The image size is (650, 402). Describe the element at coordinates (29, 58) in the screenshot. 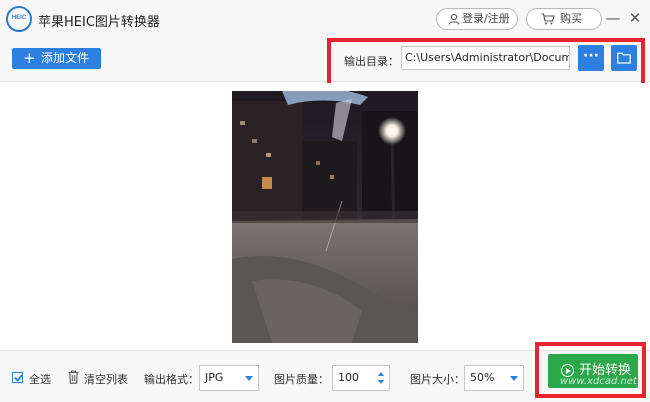

I see `plus-icon: +` at that location.